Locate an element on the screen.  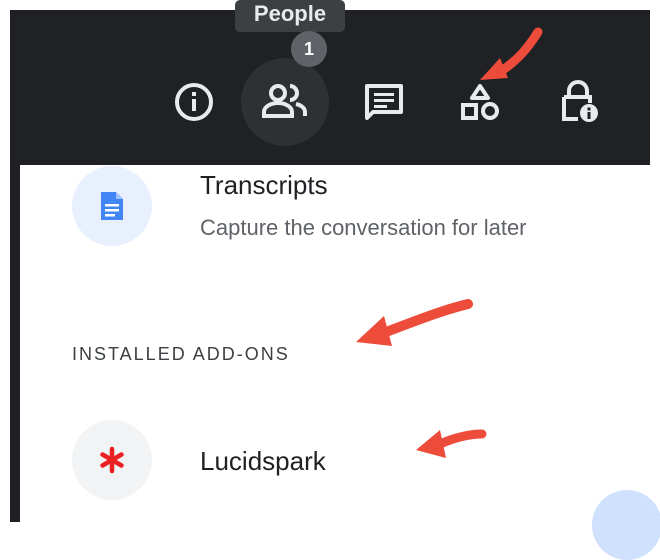
meeting-details-button is located at coordinates (194, 102).